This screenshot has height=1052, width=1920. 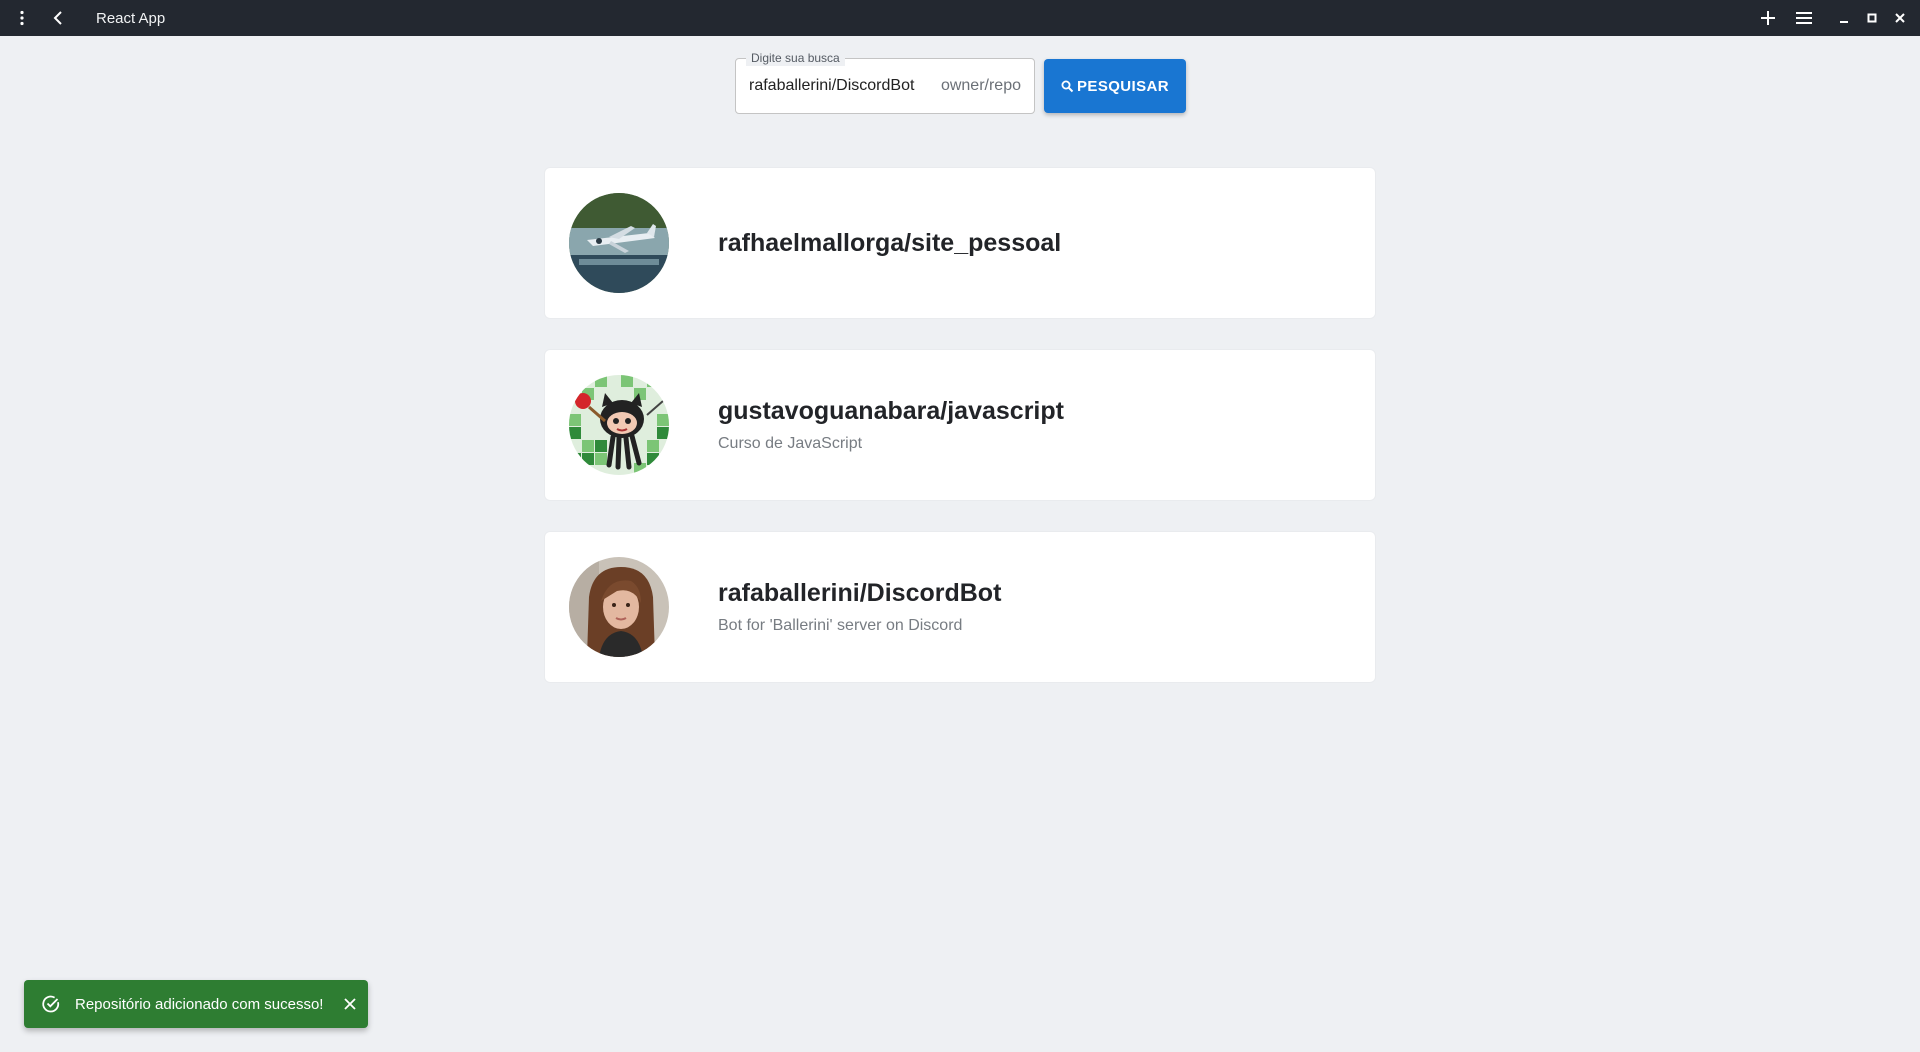 What do you see at coordinates (840, 625) in the screenshot?
I see `repo-description: Bot for 'Ballerini' server on Discord` at bounding box center [840, 625].